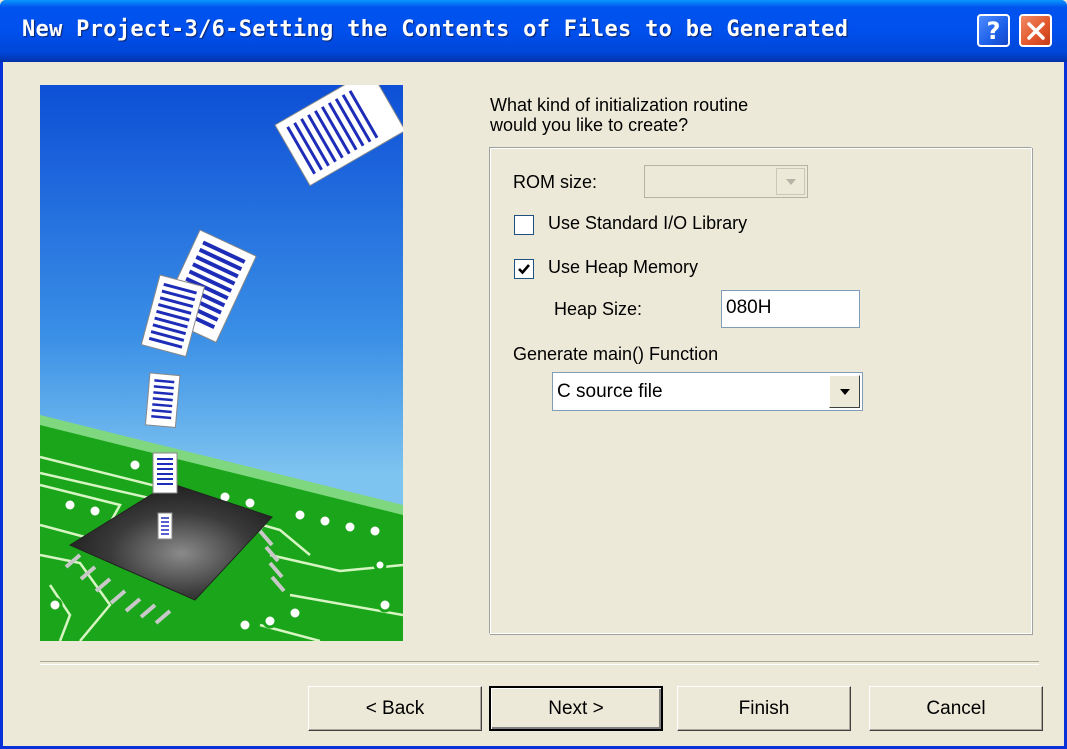 This screenshot has height=749, width=1067. Describe the element at coordinates (524, 225) in the screenshot. I see `std-io-checkbox` at that location.